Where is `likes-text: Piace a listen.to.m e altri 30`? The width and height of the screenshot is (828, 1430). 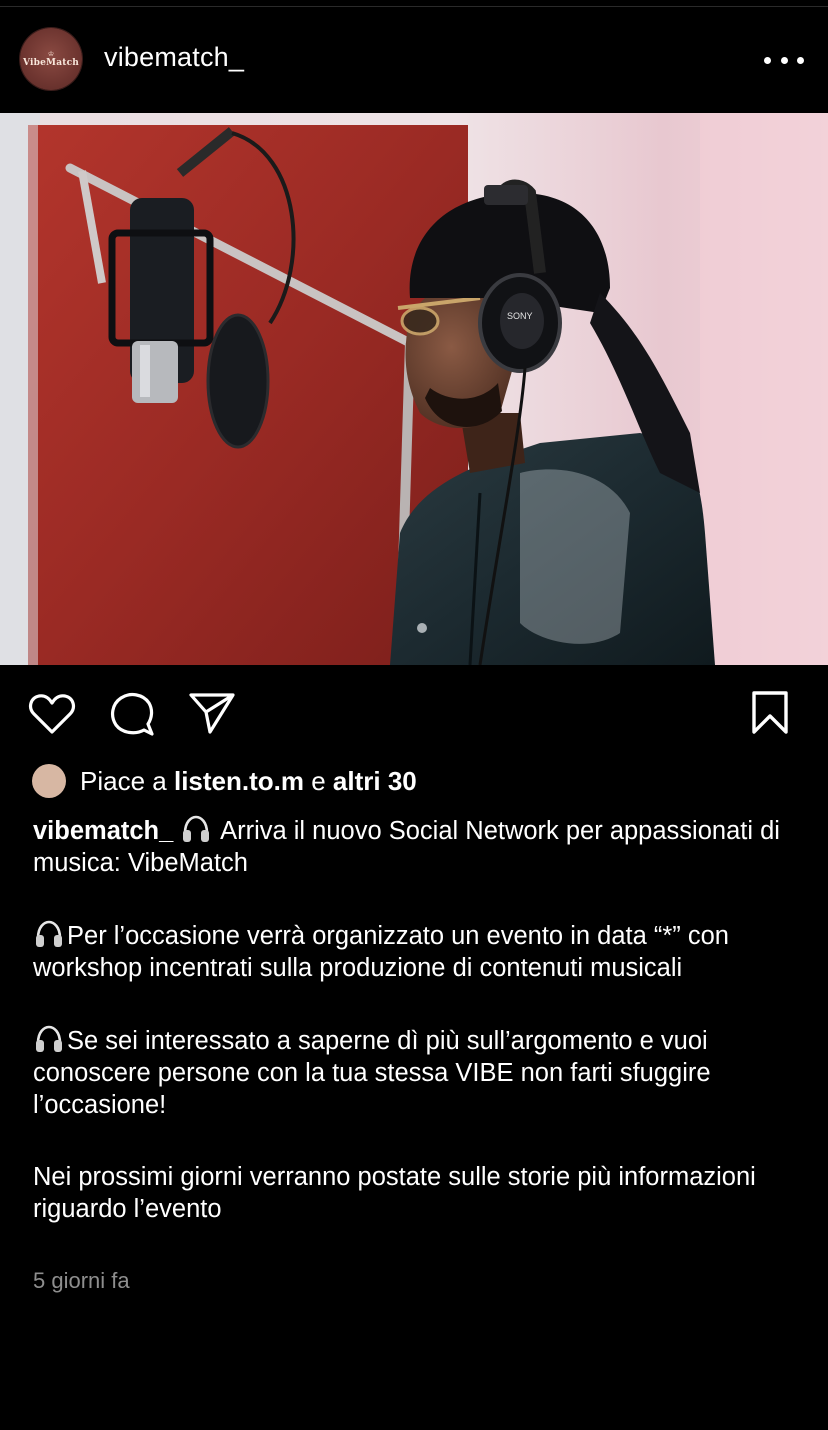 likes-text: Piace a listen.to.m e altri 30 is located at coordinates (248, 781).